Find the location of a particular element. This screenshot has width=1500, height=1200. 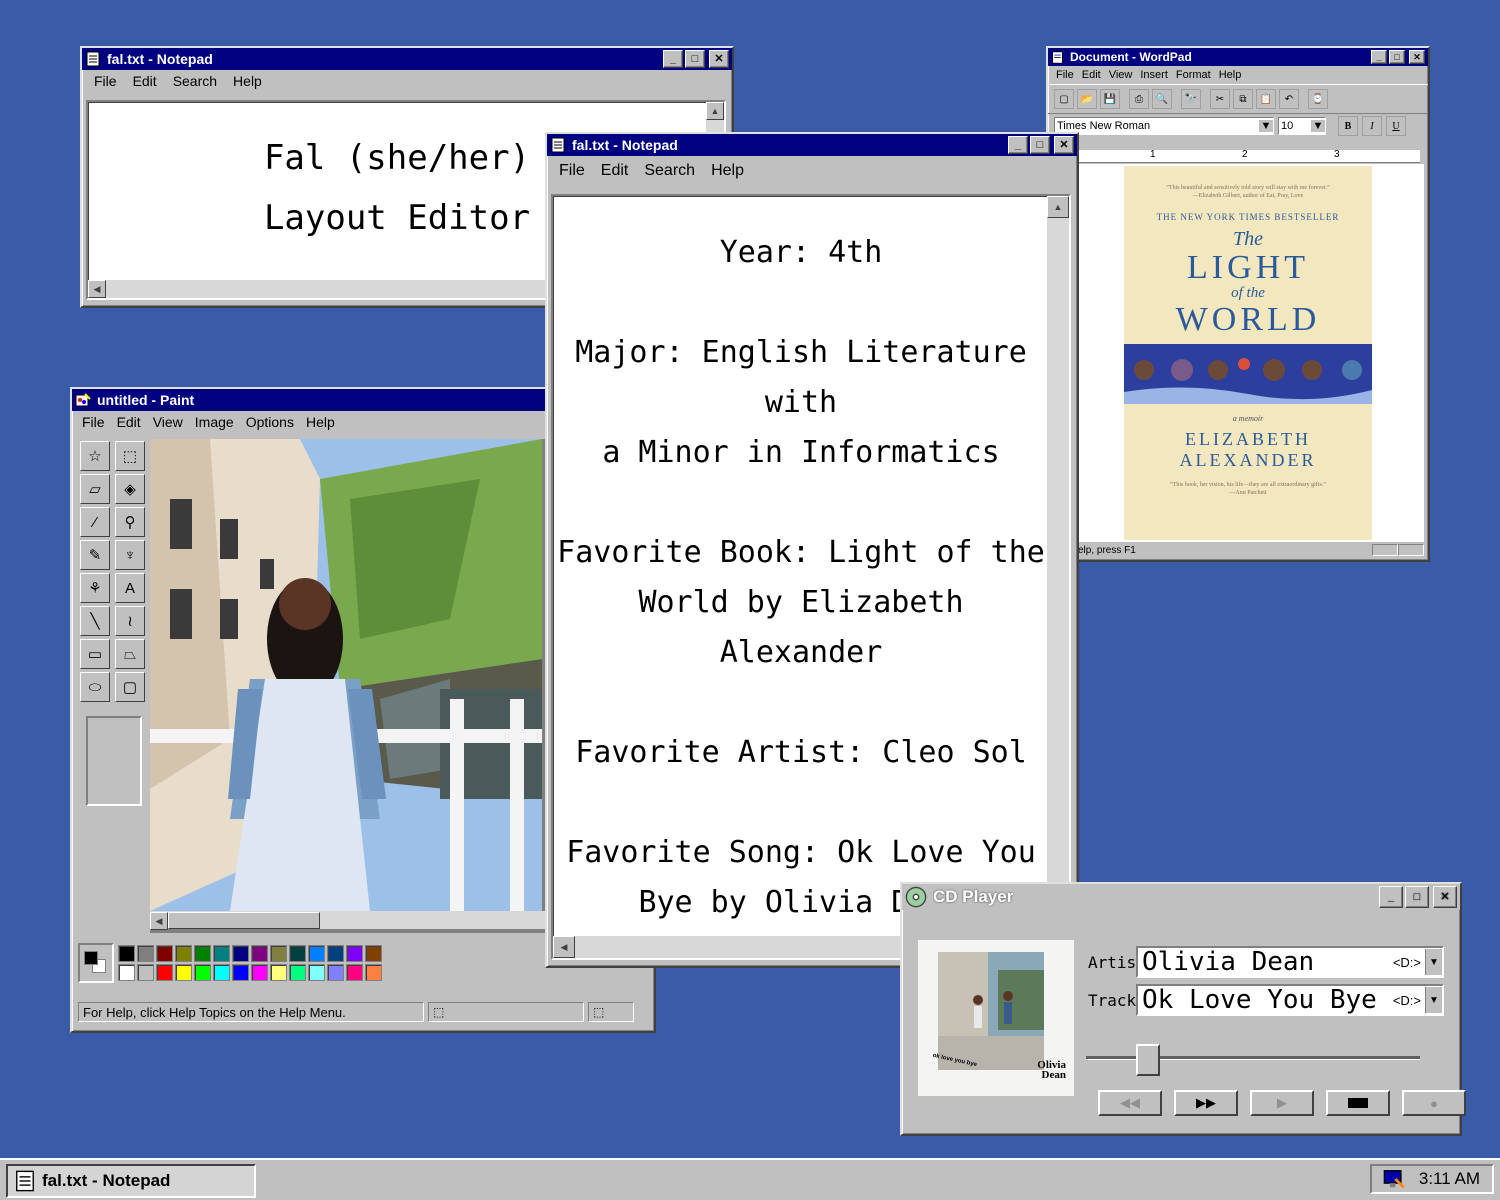

rect-select-icon: ⬚ is located at coordinates (130, 456).